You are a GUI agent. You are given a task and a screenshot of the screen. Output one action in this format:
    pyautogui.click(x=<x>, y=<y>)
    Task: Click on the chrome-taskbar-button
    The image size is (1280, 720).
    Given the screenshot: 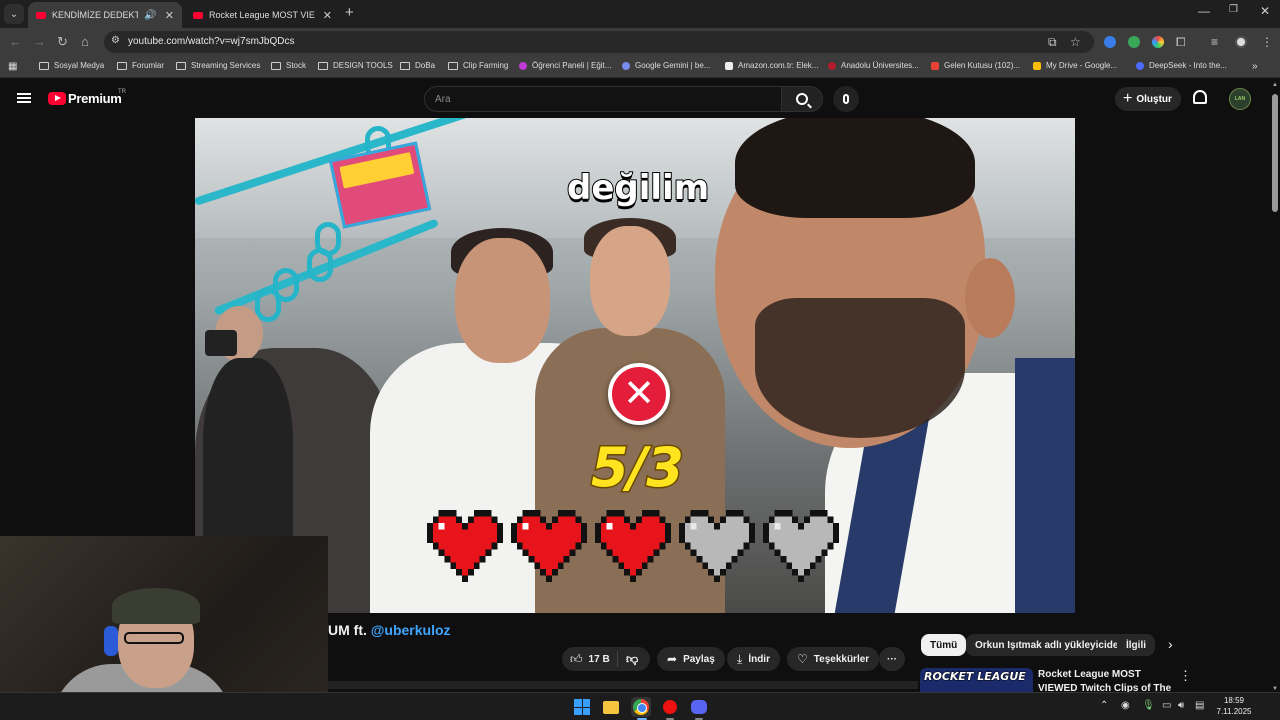 What is the action you would take?
    pyautogui.click(x=641, y=707)
    